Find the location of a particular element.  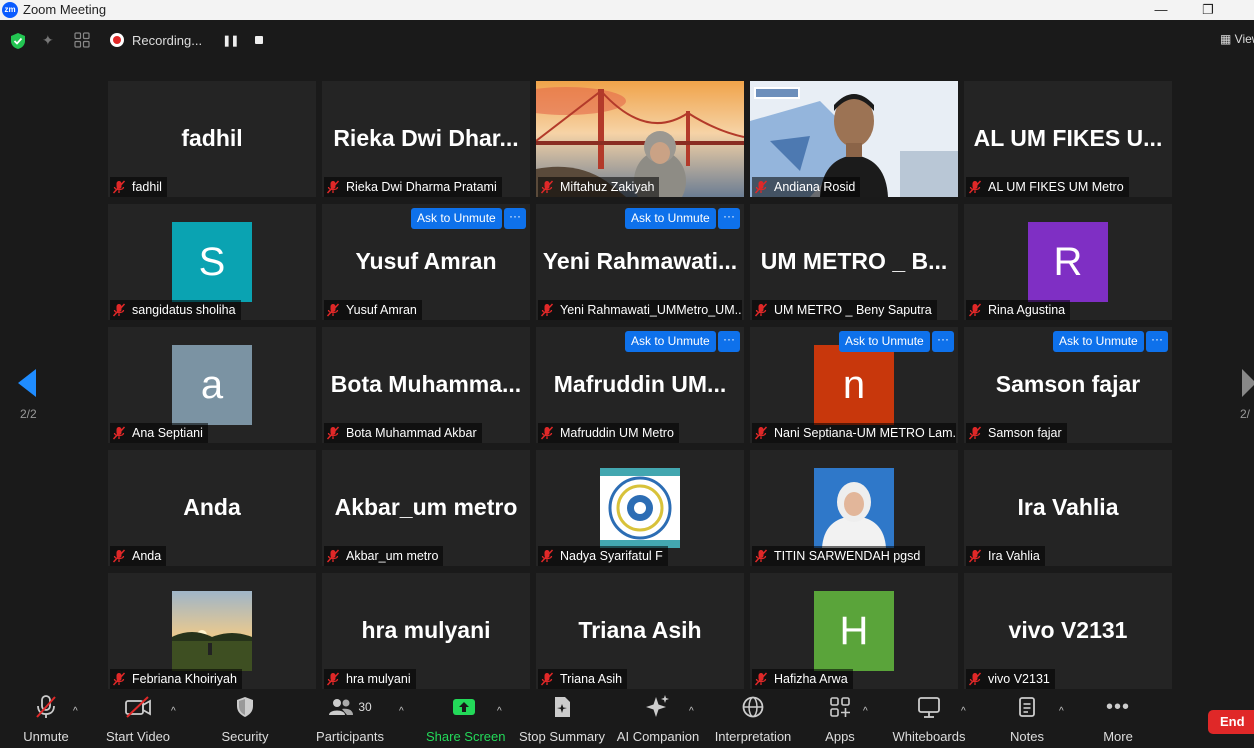

participant-tile: H Hafizha Arwa is located at coordinates (854, 631).